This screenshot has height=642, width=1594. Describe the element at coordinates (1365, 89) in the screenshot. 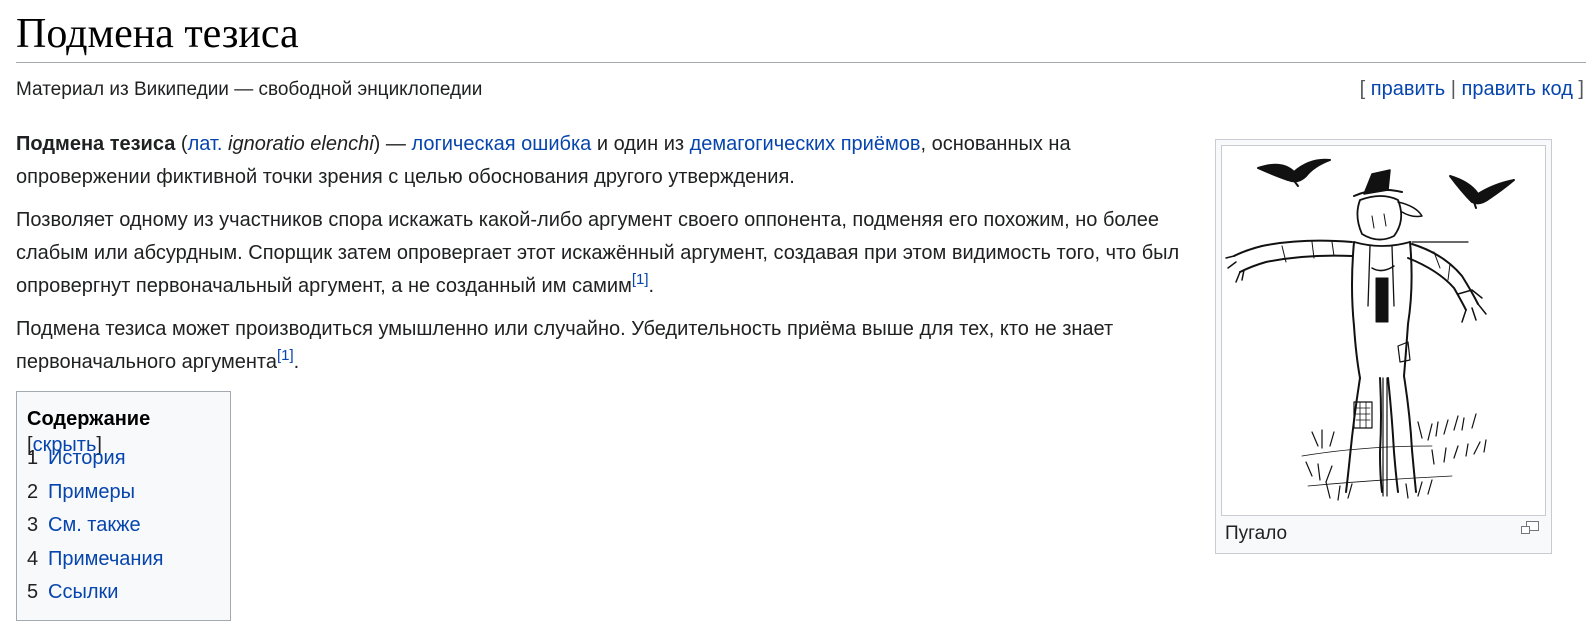

I see `edit-bracket-open: [` at that location.